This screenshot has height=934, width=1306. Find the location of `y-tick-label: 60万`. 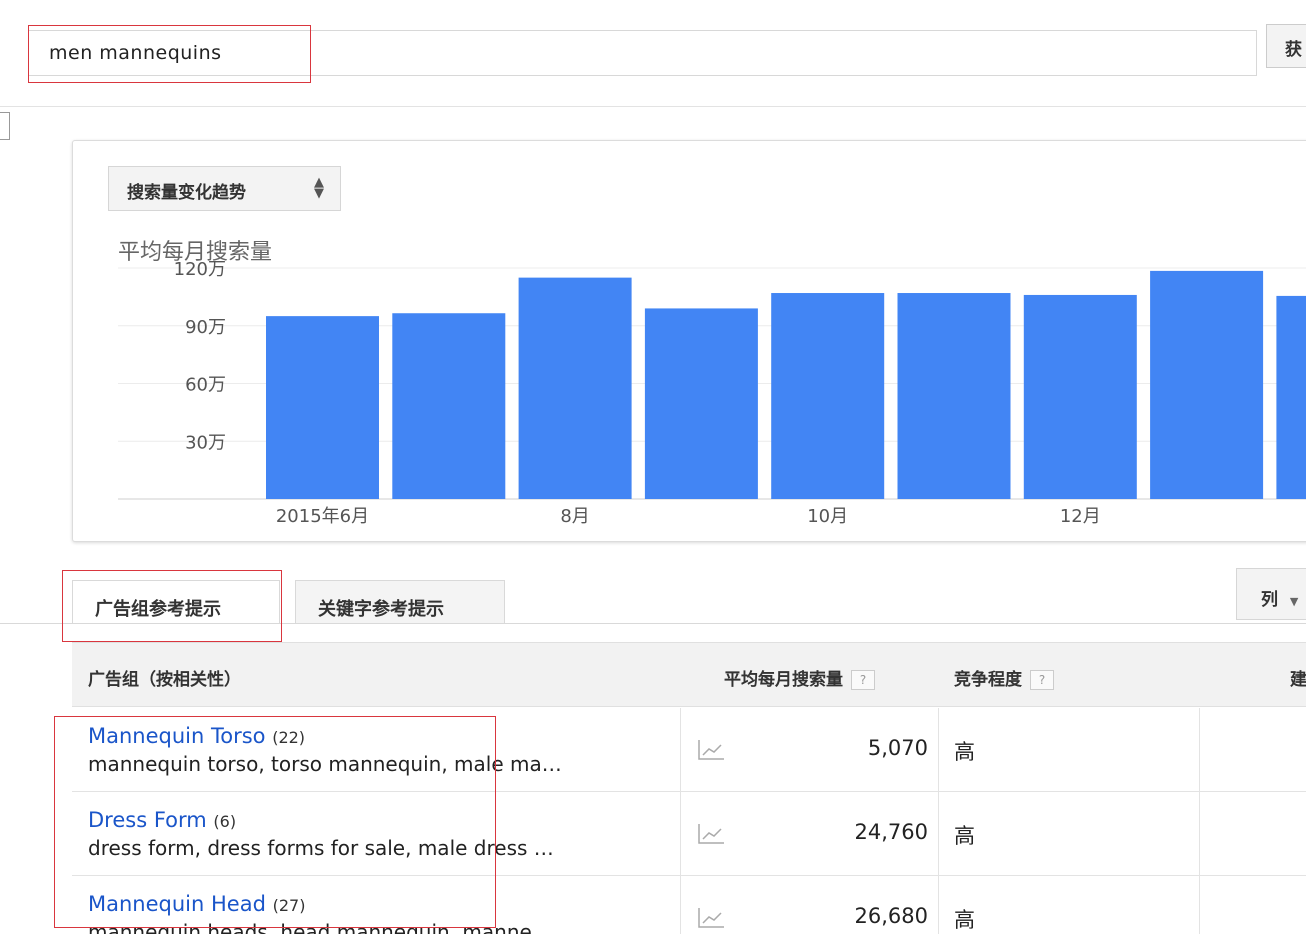

y-tick-label: 60万 is located at coordinates (205, 385).